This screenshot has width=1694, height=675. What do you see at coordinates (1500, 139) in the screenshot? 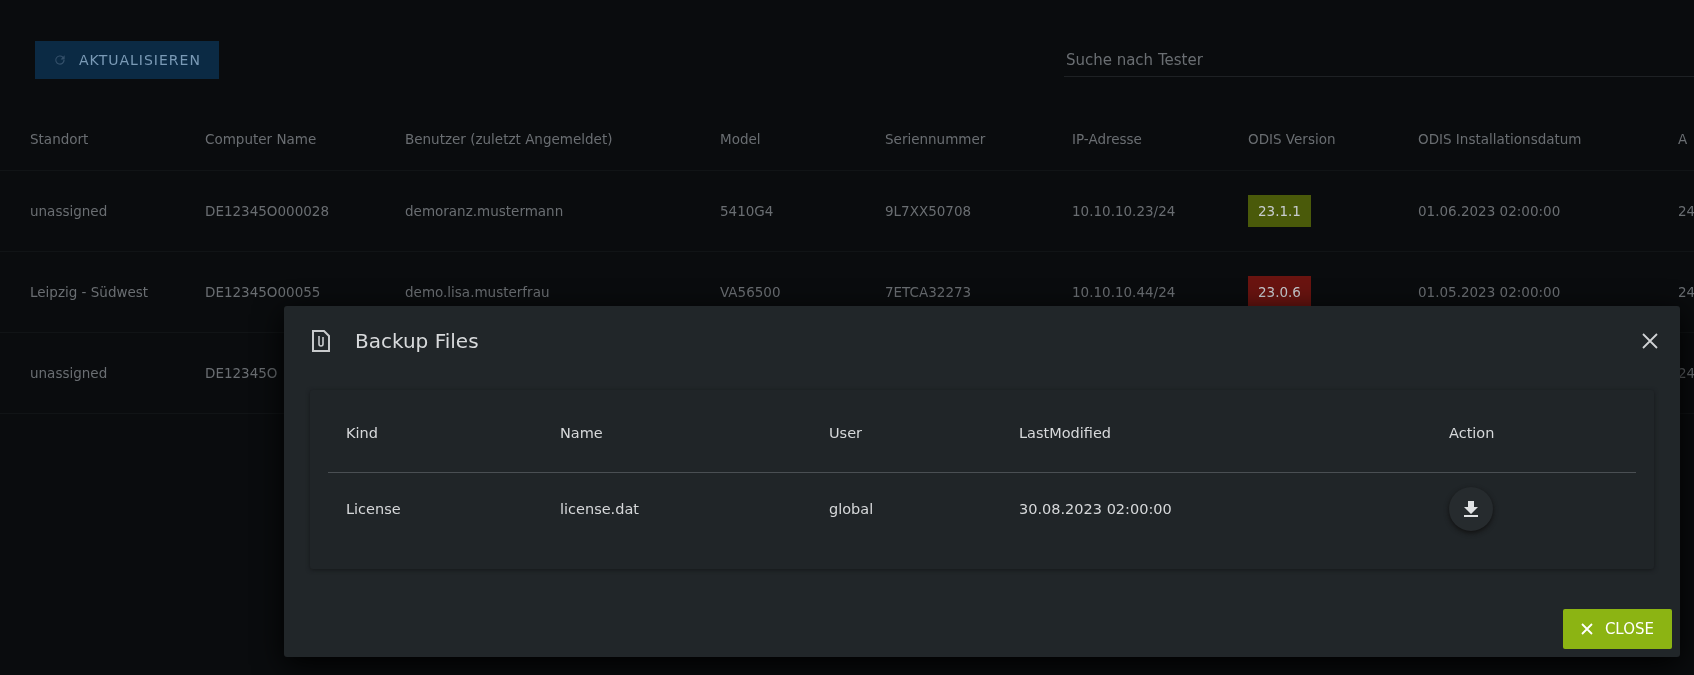
I see `column-header: ODIS Installationsdatum` at bounding box center [1500, 139].